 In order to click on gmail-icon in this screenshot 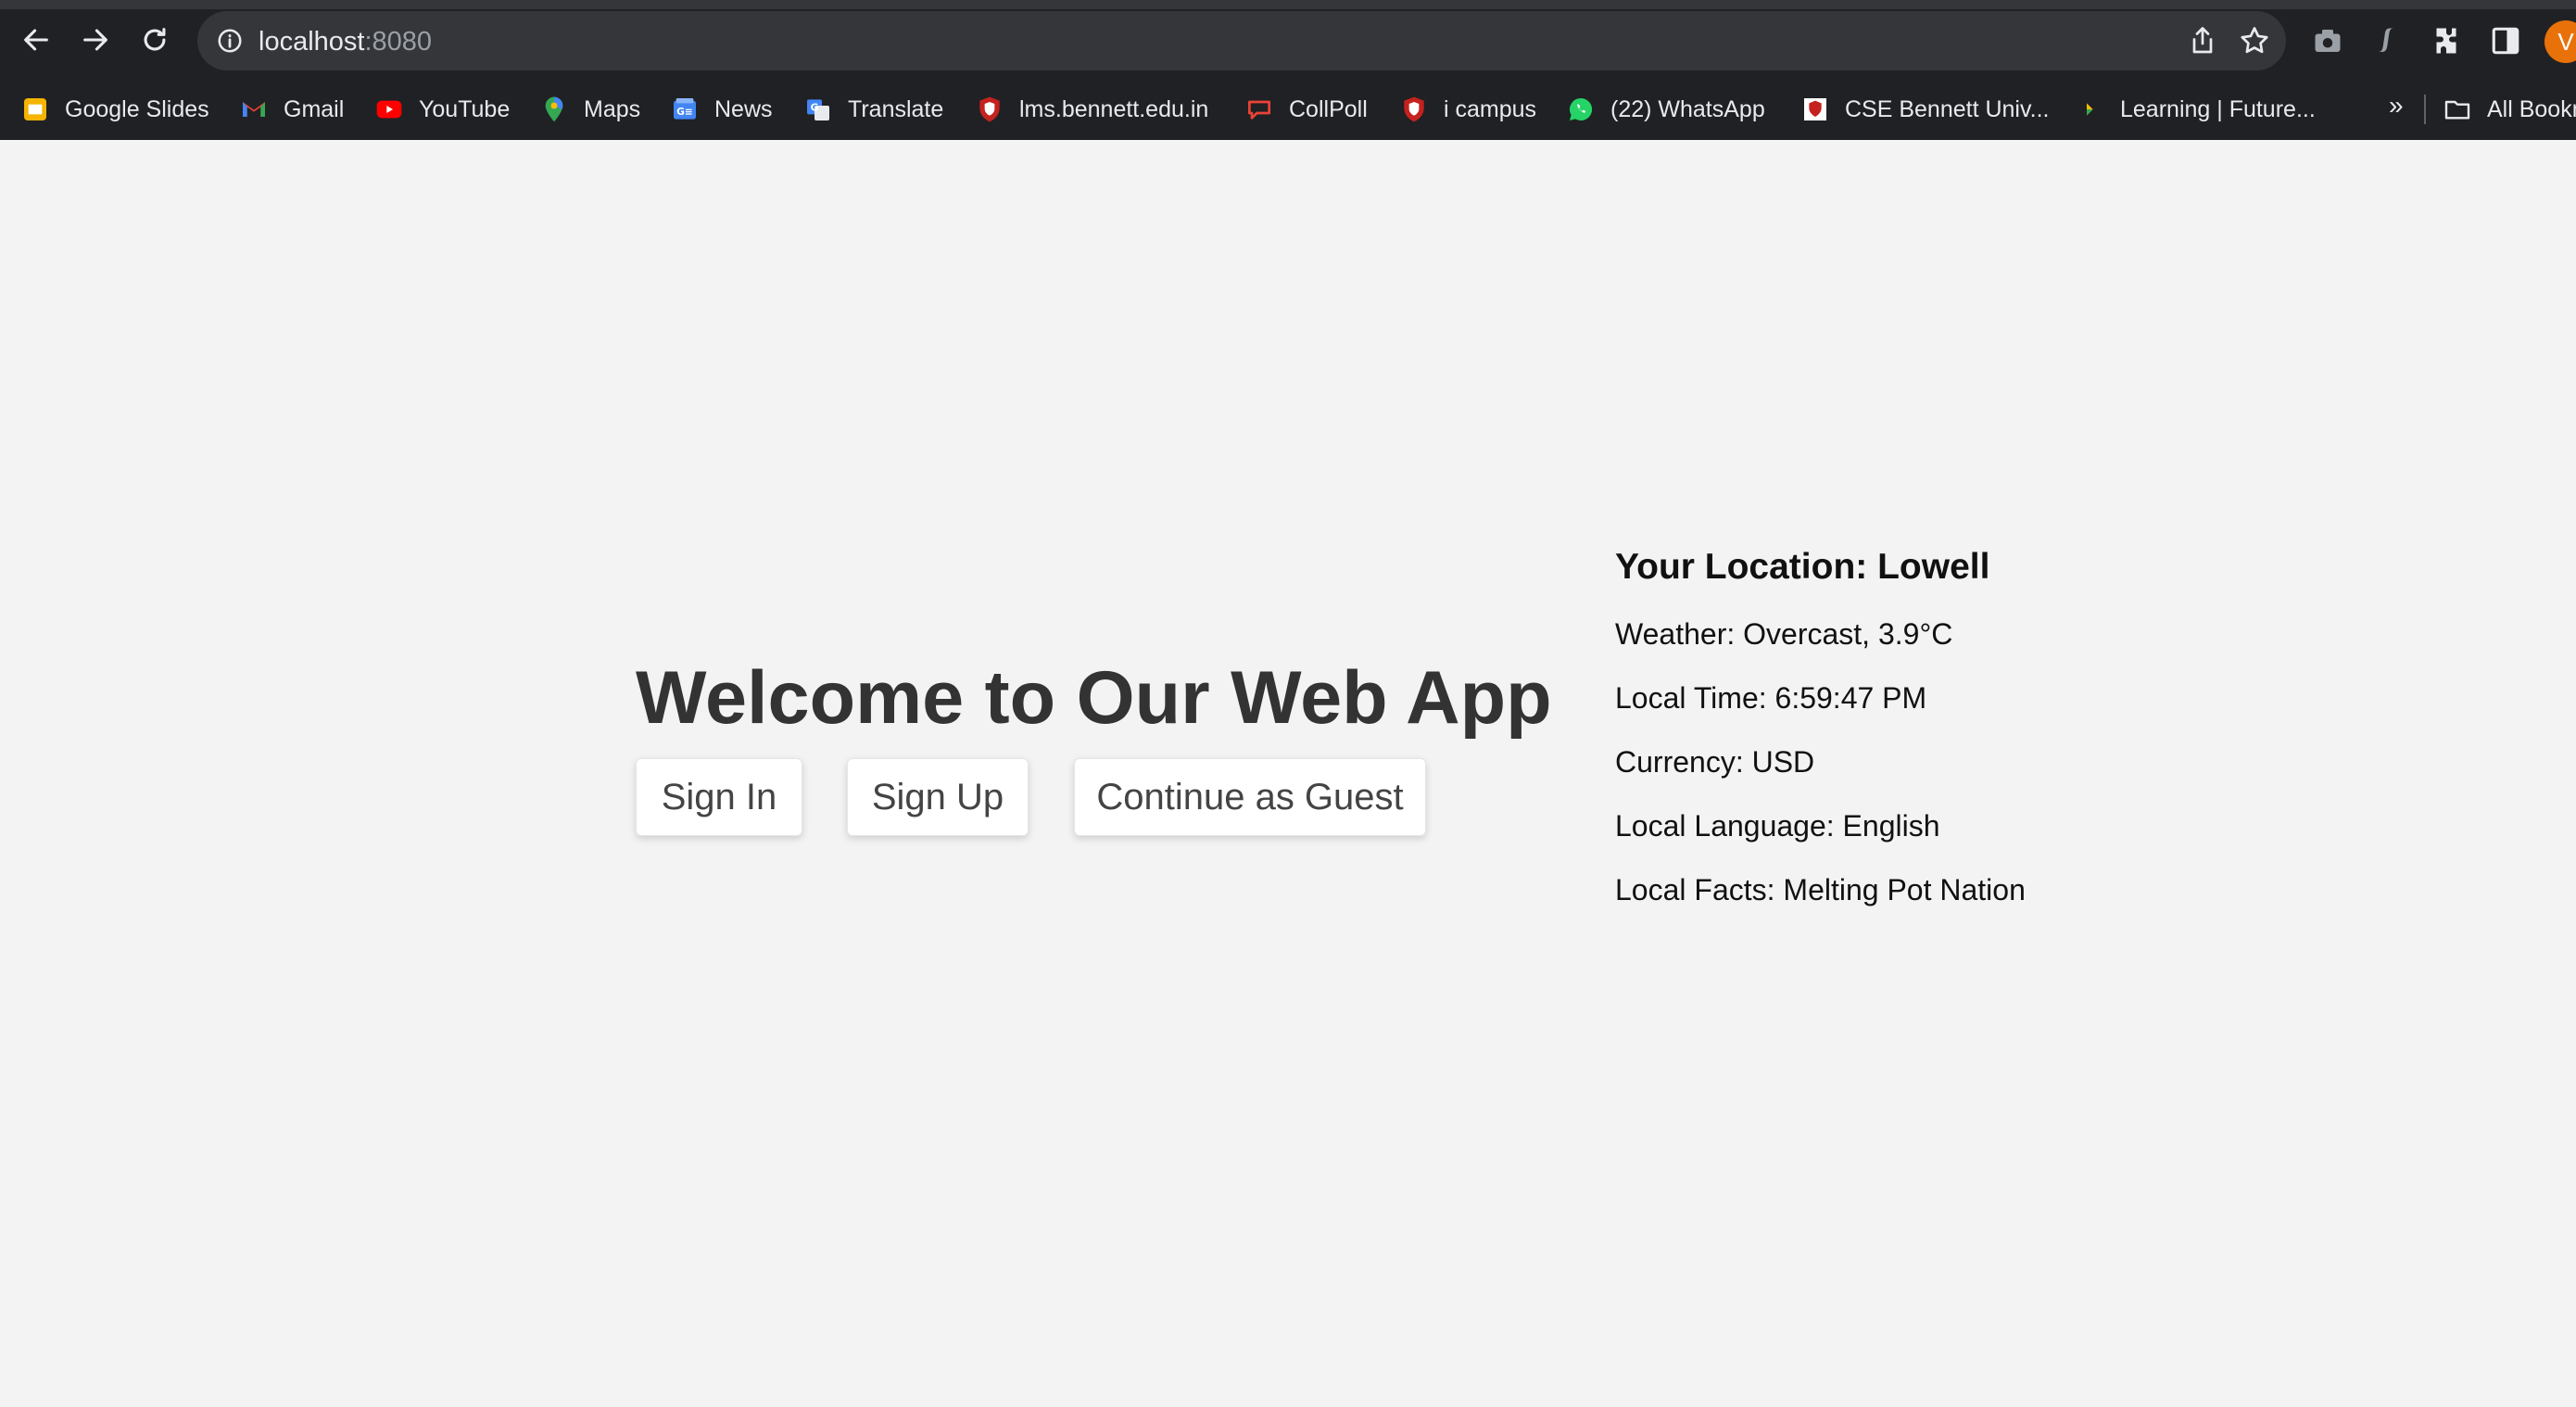, I will do `click(254, 110)`.